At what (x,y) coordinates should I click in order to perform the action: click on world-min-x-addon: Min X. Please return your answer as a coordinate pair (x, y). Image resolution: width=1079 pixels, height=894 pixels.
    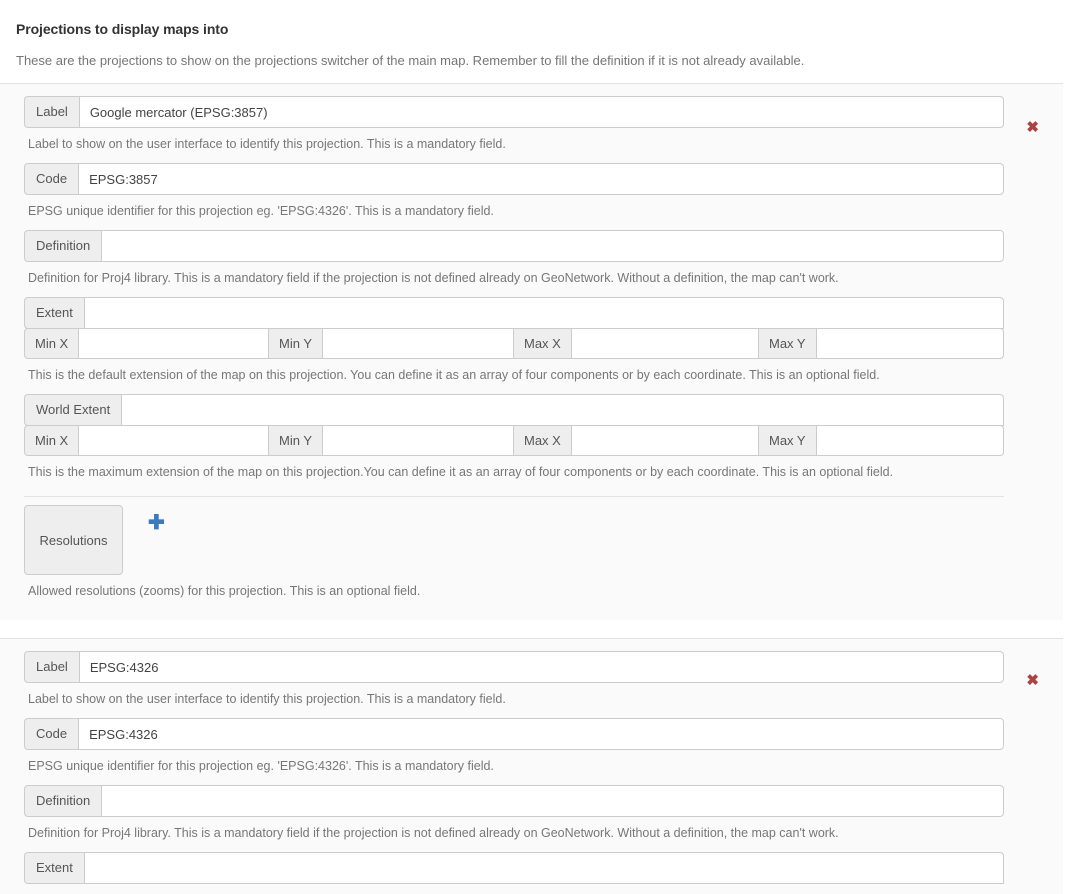
    Looking at the image, I should click on (52, 440).